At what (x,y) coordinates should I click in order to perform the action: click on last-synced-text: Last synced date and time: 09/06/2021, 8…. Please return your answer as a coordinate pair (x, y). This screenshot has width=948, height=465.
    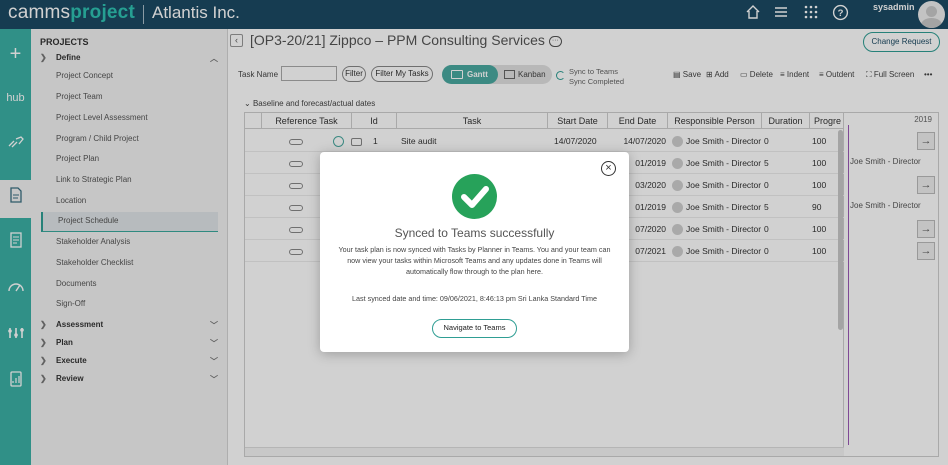
    Looking at the image, I should click on (474, 298).